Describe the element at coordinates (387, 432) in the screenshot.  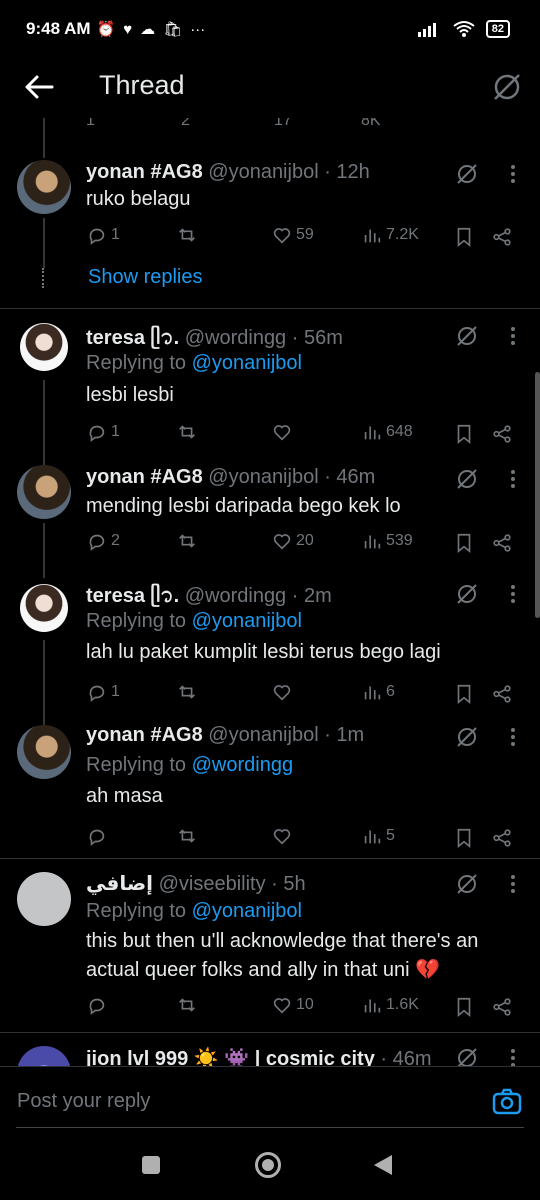
I see `views-button: 648` at that location.